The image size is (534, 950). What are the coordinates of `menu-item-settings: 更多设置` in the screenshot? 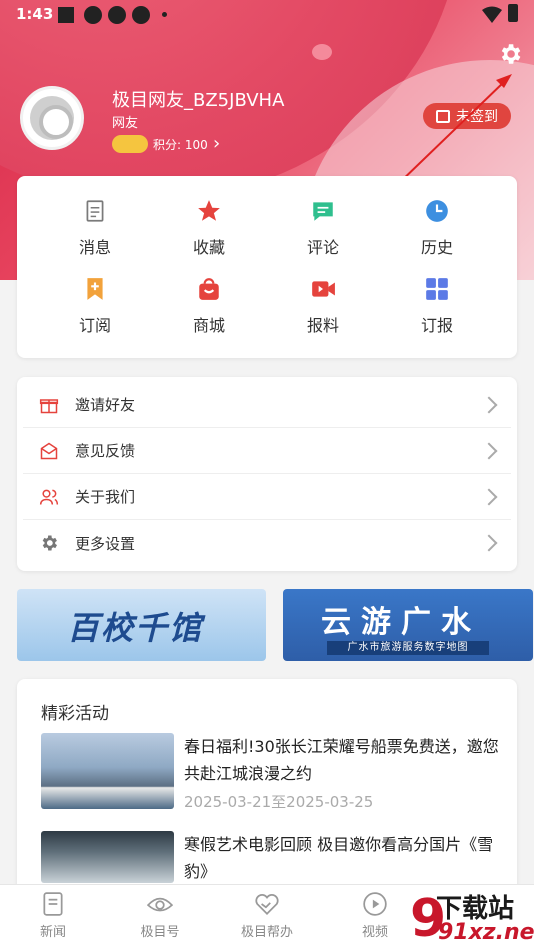 It's located at (267, 543).